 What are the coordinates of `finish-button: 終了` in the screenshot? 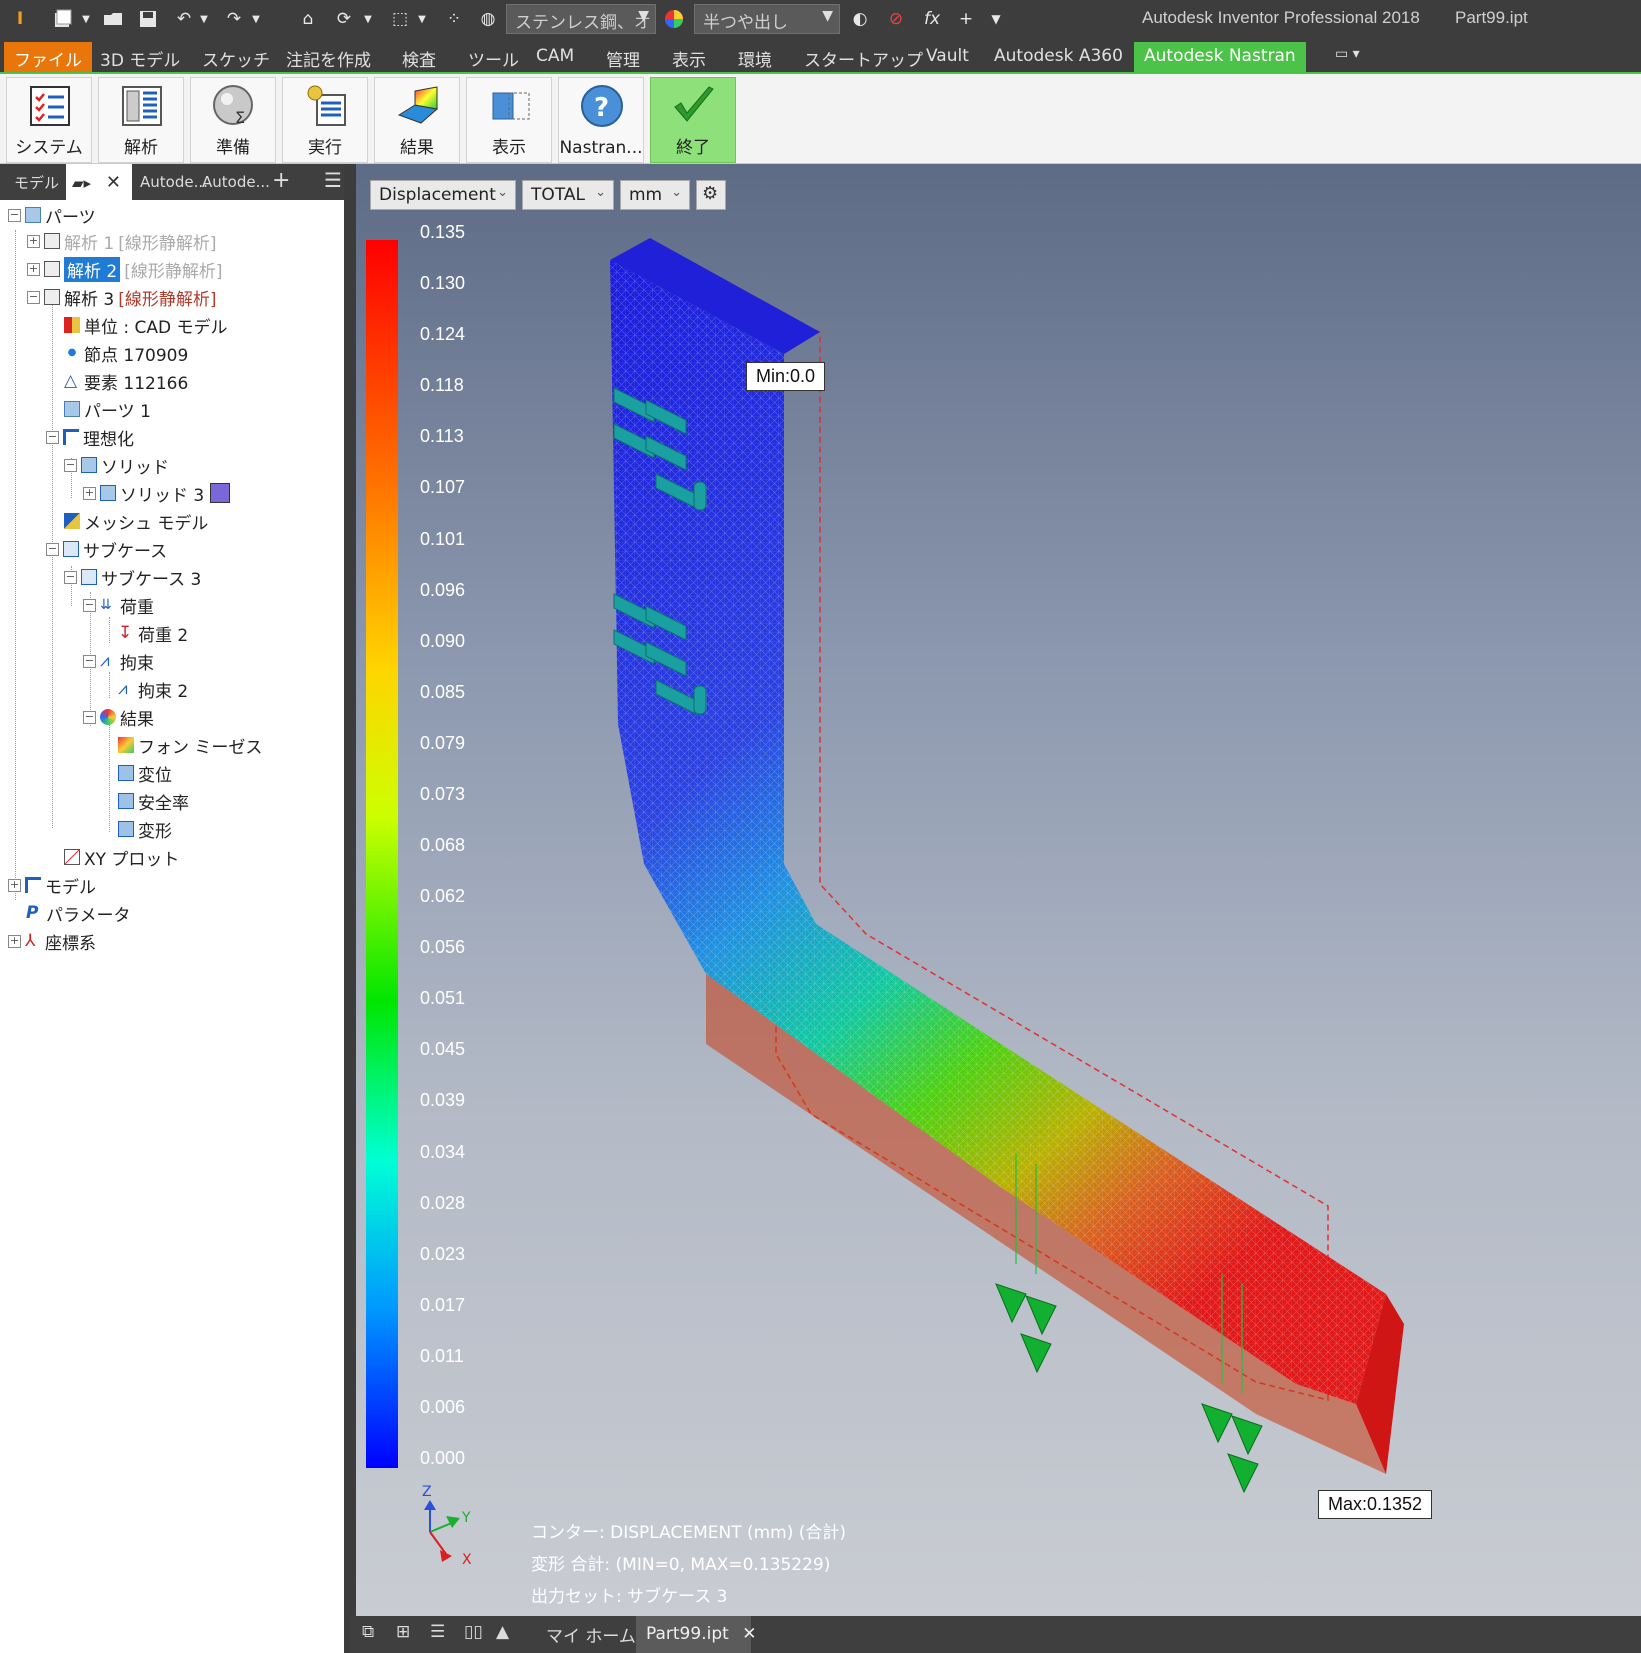 It's located at (693, 120).